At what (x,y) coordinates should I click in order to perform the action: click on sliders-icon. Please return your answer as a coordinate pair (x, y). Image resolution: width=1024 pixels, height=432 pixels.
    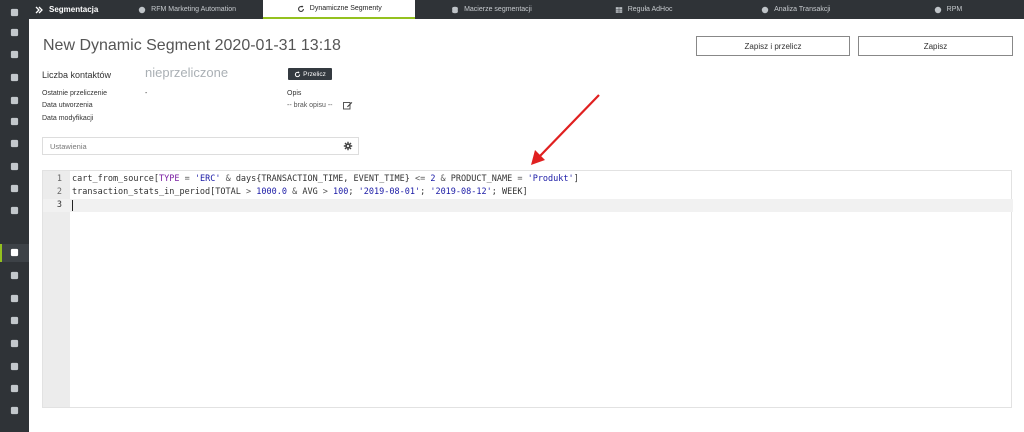
    Looking at the image, I should click on (14, 410).